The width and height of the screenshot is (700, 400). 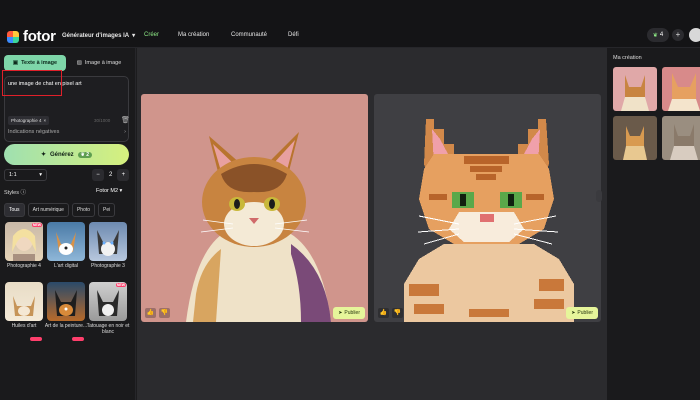 What do you see at coordinates (123, 175) in the screenshot?
I see `increment-button: +` at bounding box center [123, 175].